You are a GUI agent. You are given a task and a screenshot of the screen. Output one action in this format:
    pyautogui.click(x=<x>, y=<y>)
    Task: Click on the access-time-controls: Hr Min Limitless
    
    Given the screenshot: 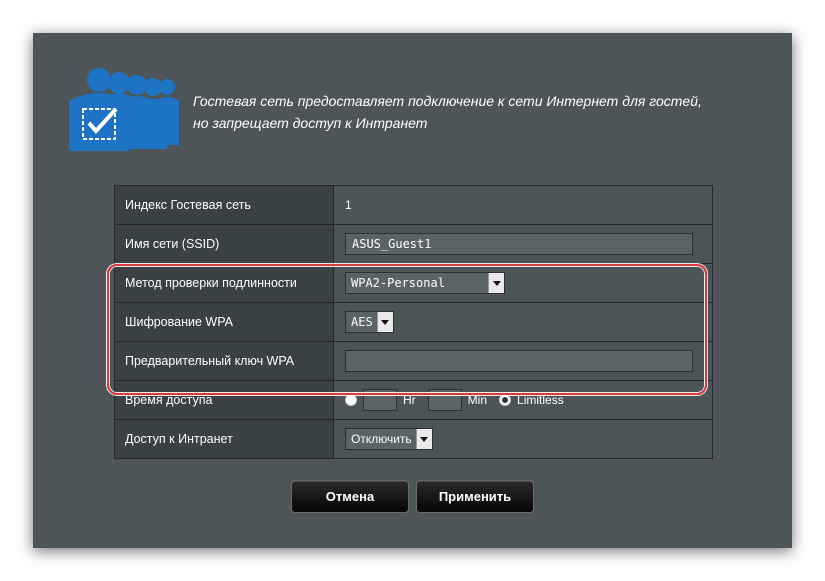 What is the action you would take?
    pyautogui.click(x=528, y=400)
    